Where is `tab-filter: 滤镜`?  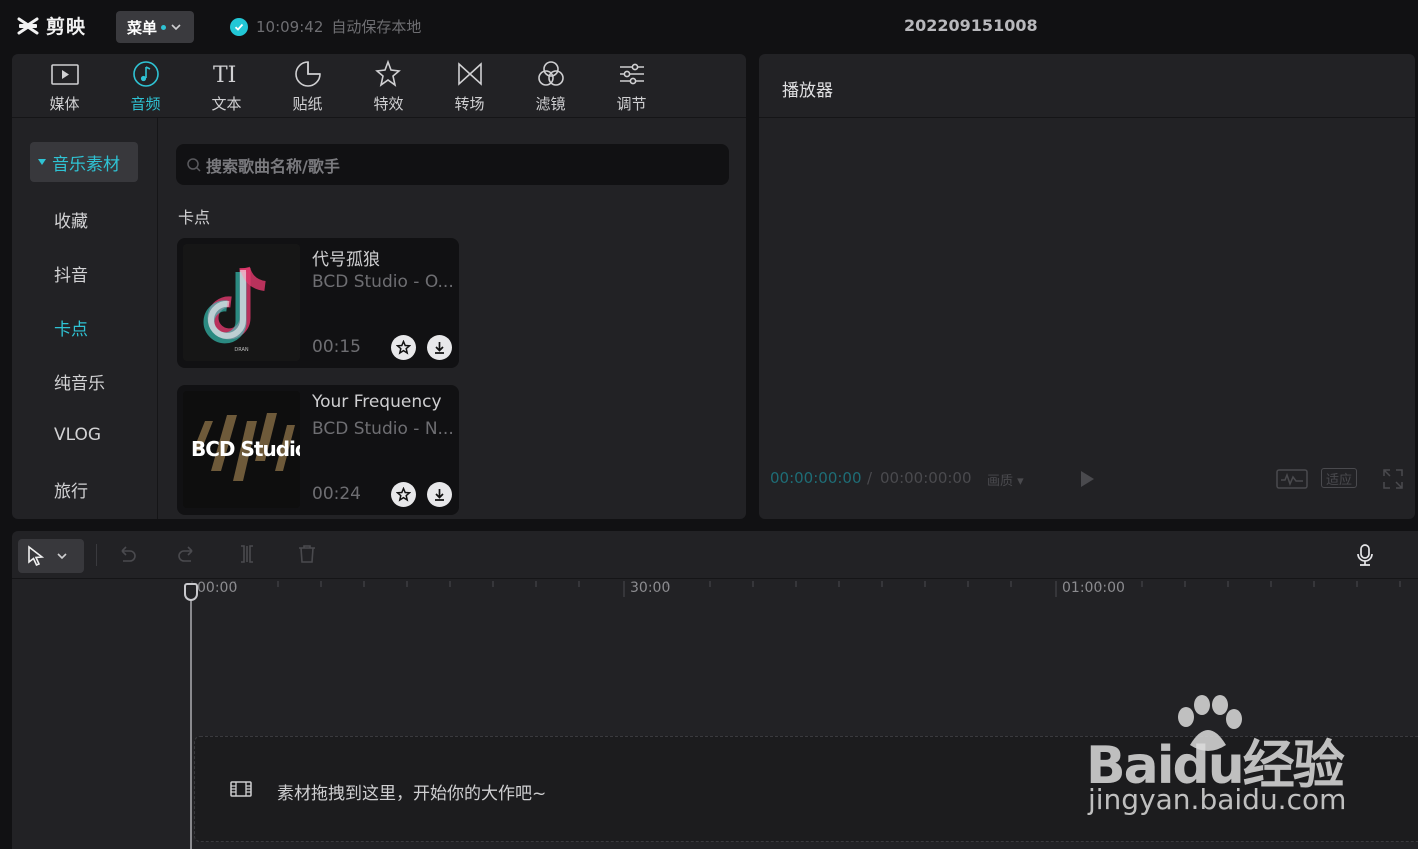 tab-filter: 滤镜 is located at coordinates (550, 86).